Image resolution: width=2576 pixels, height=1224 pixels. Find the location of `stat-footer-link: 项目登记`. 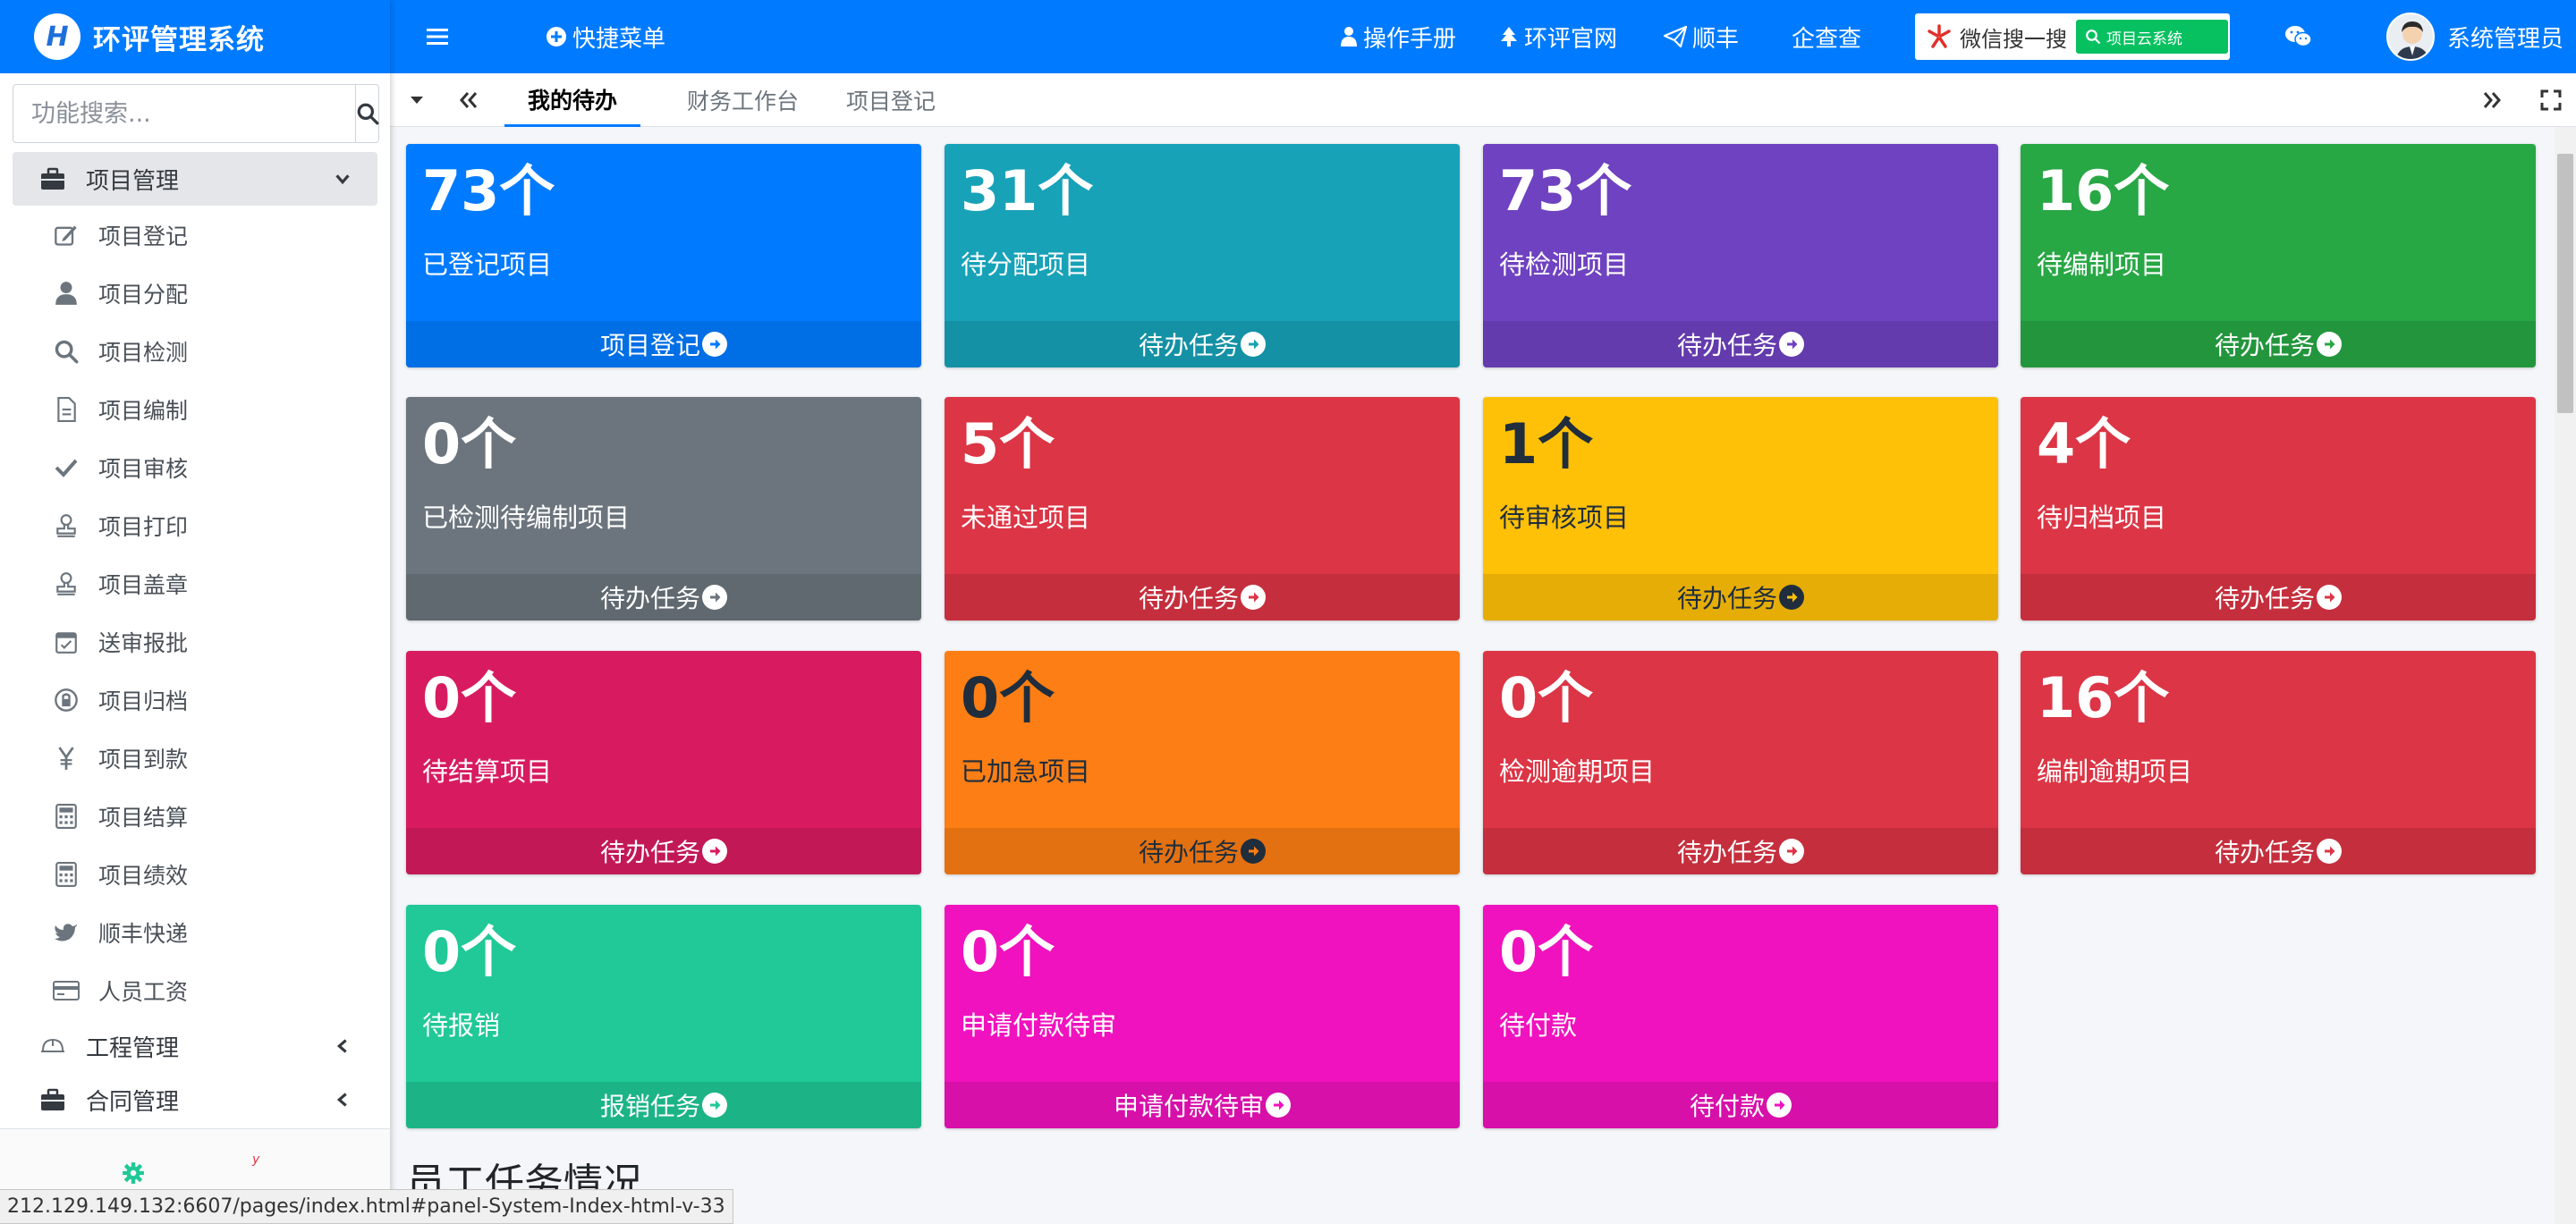

stat-footer-link: 项目登记 is located at coordinates (663, 344).